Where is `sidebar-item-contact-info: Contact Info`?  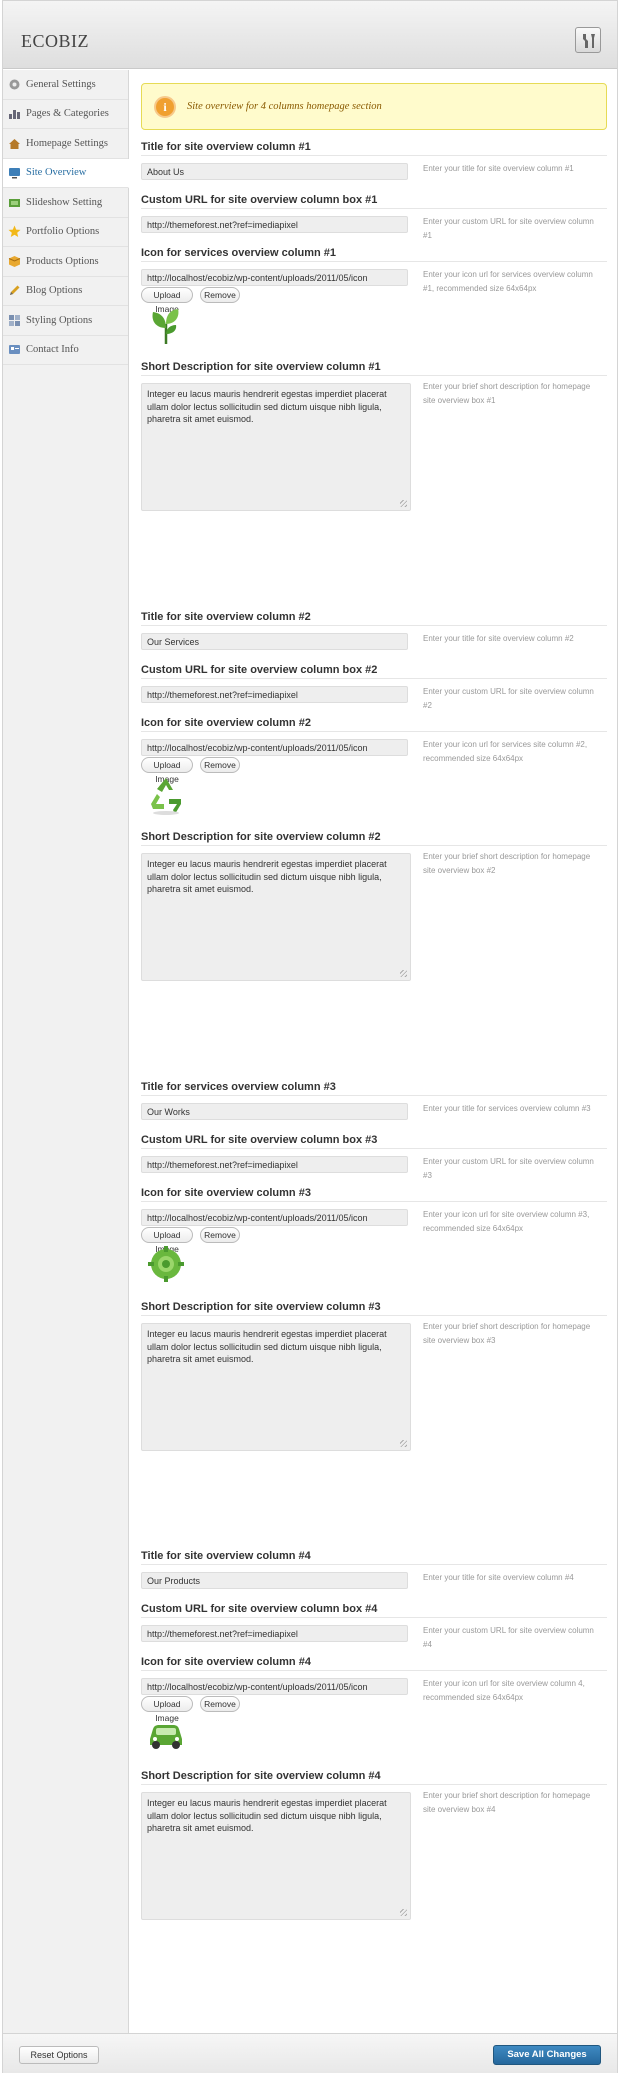 sidebar-item-contact-info: Contact Info is located at coordinates (65, 350).